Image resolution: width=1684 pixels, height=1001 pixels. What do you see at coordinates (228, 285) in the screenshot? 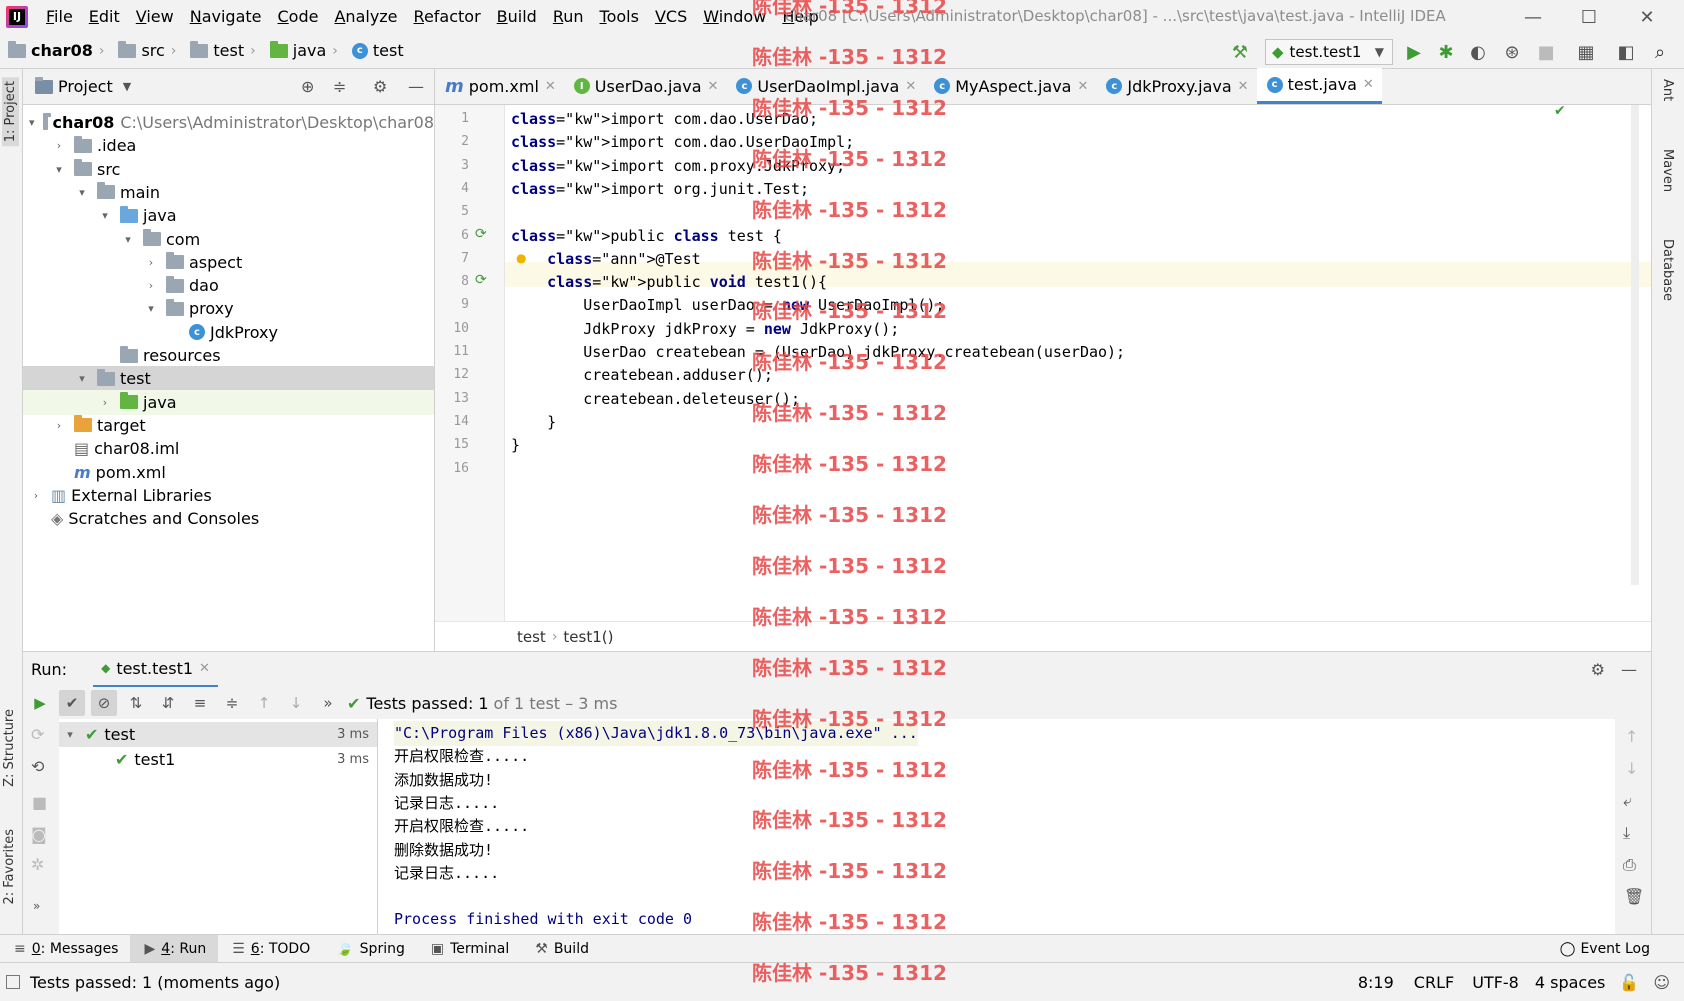
I see `tree-item: › dao` at bounding box center [228, 285].